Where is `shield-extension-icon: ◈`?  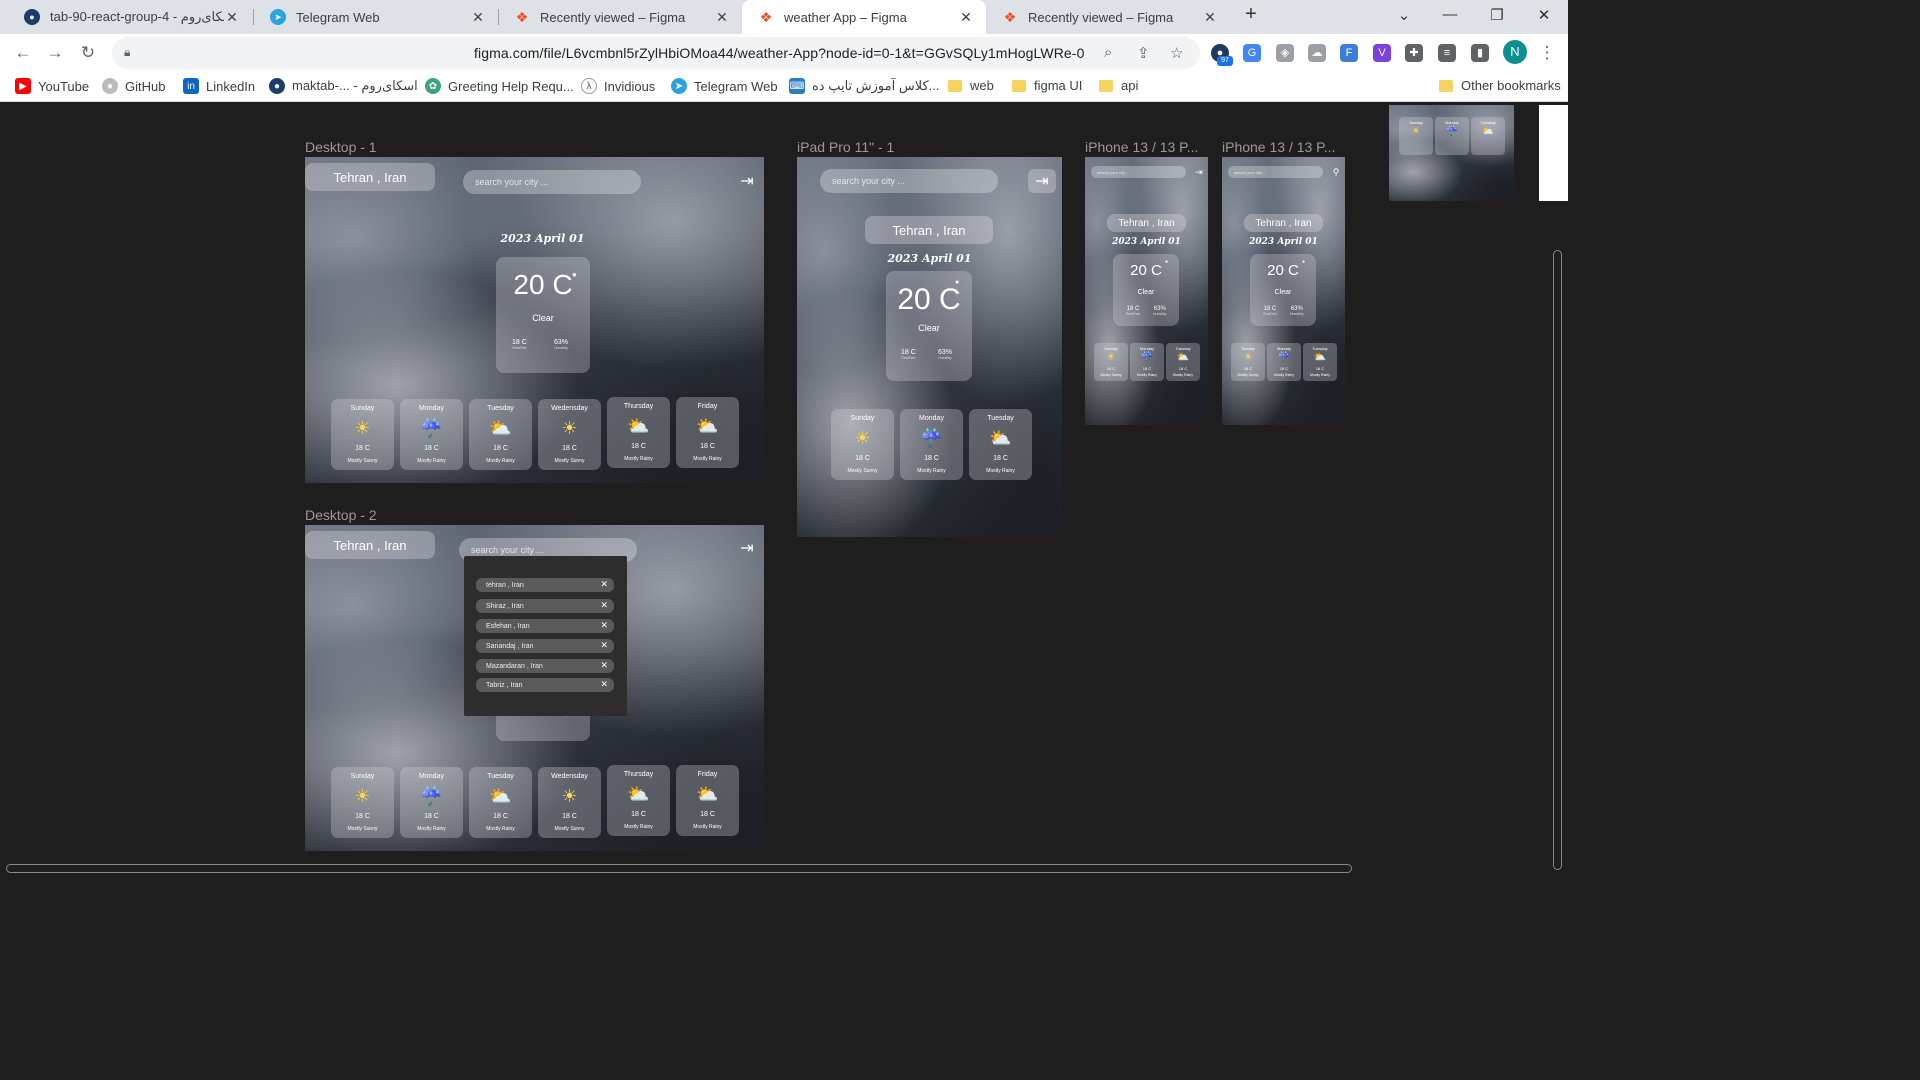
shield-extension-icon: ◈ is located at coordinates (1285, 53).